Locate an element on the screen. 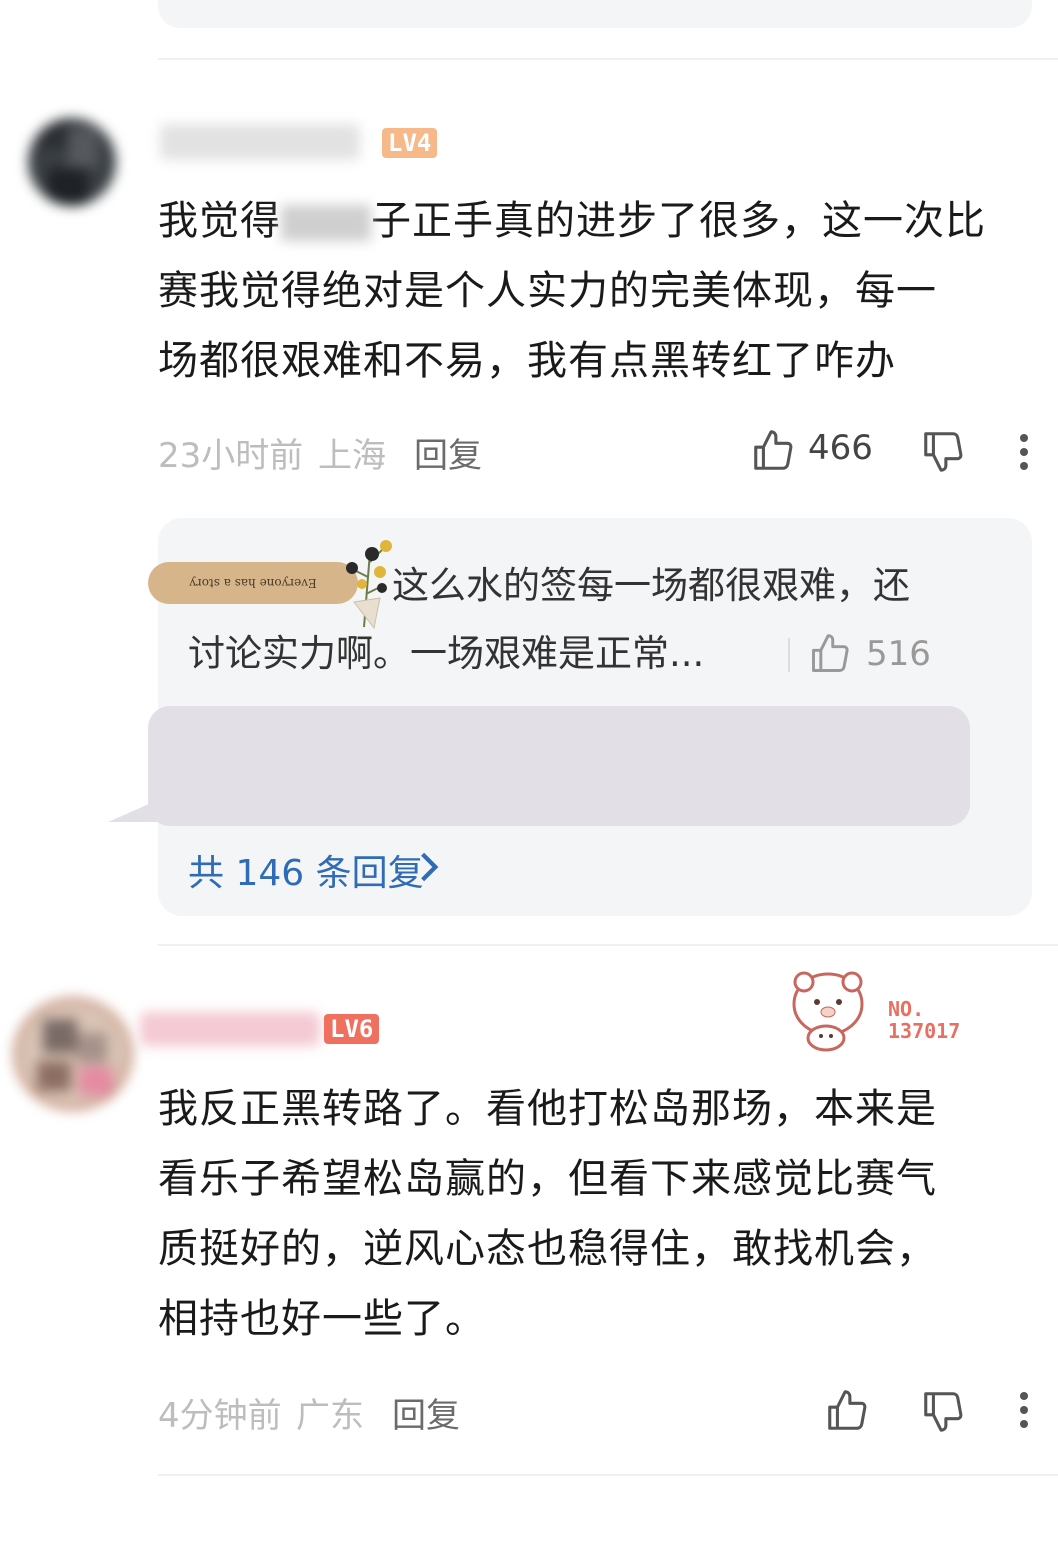 The width and height of the screenshot is (1058, 1548). level-badge: LV4 is located at coordinates (410, 143).